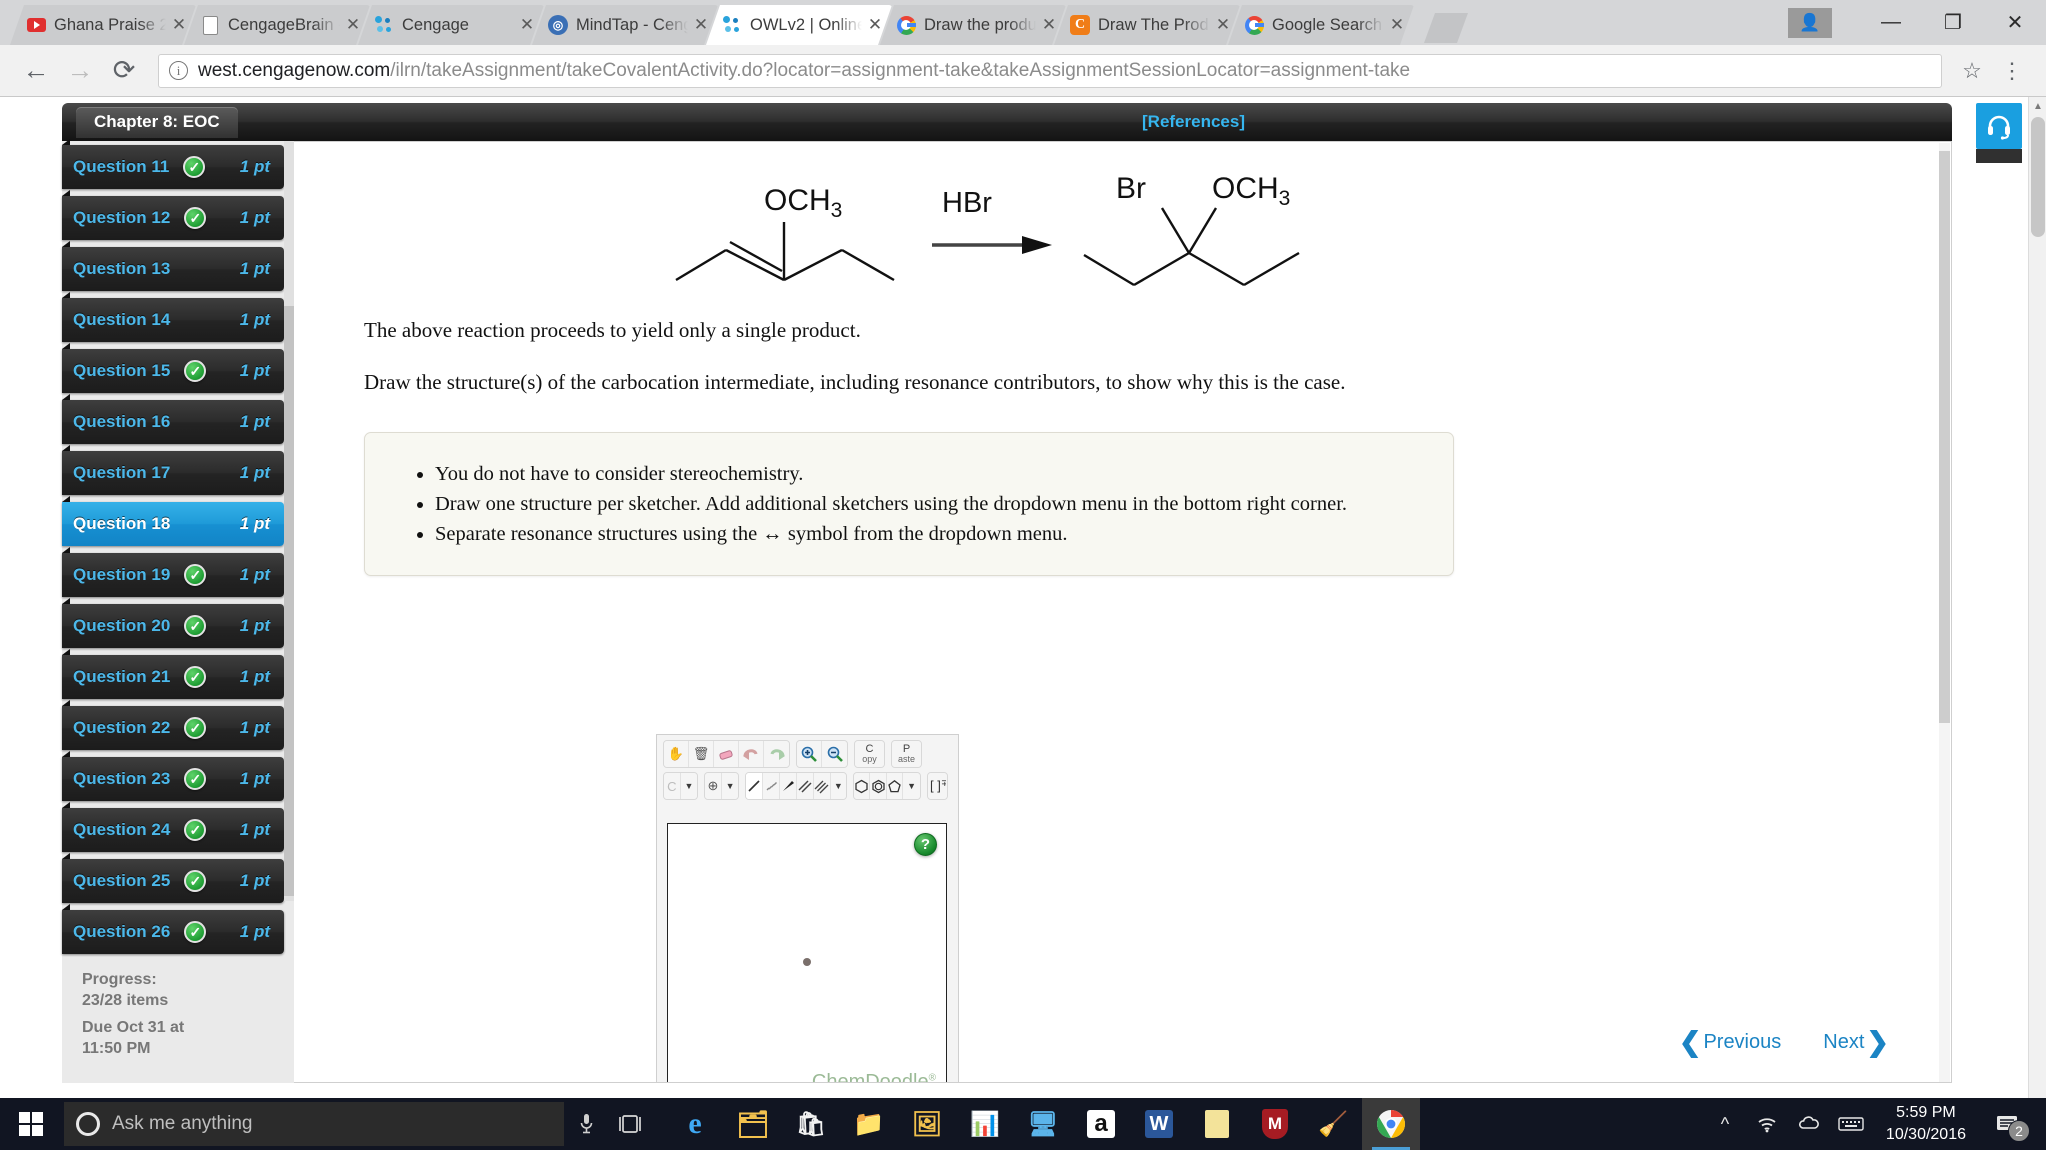 The height and width of the screenshot is (1150, 2046). What do you see at coordinates (869, 1124) in the screenshot?
I see `documents-folder-icon: 📁` at bounding box center [869, 1124].